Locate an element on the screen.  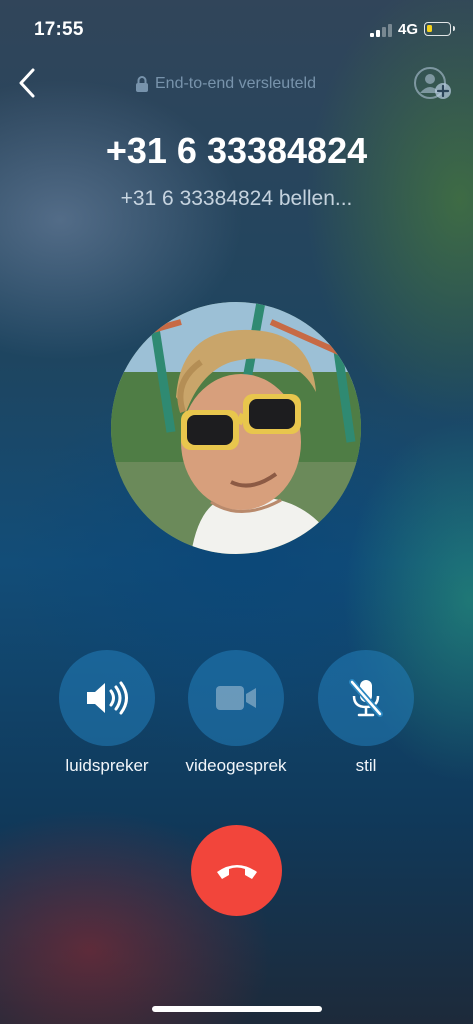
encryption-notice: End-to-end versleuteld is located at coordinates (225, 84).